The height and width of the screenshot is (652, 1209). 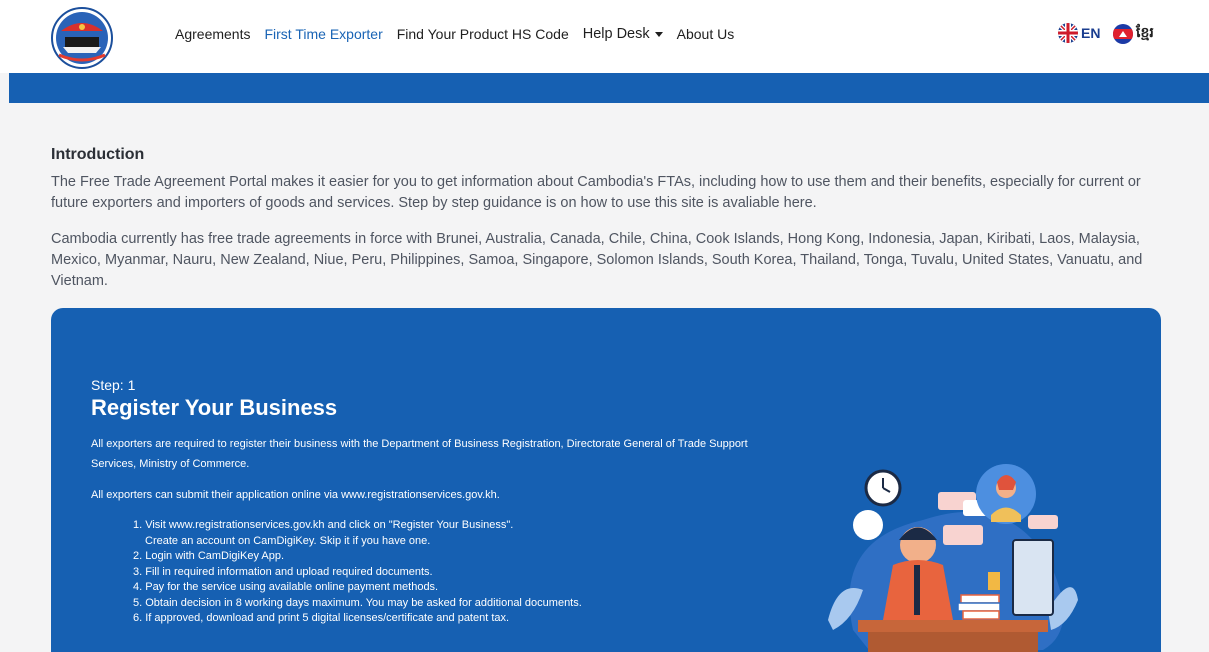 I want to click on nav-find-hs-code: Find Your Product HS Code, so click(x=483, y=34).